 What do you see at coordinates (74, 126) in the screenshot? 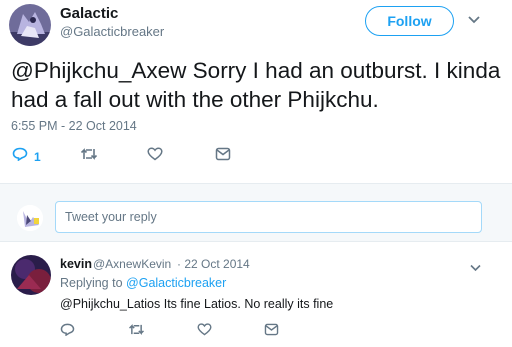
I see `tweet-timestamp: 6:55 PM - 22 Oct 2014` at bounding box center [74, 126].